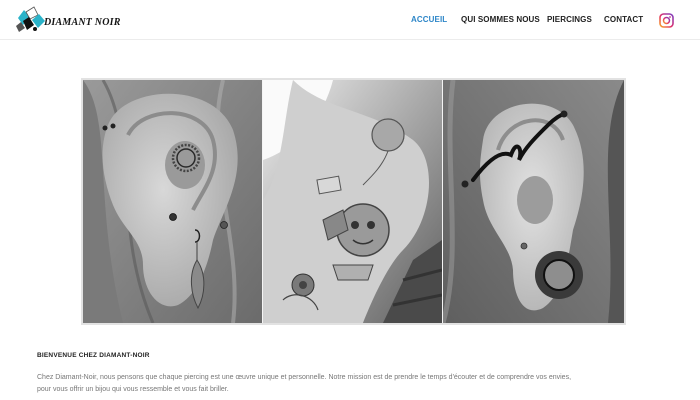 The height and width of the screenshot is (400, 700). I want to click on brand-logo: DIAMANT NOIR, so click(67, 20).